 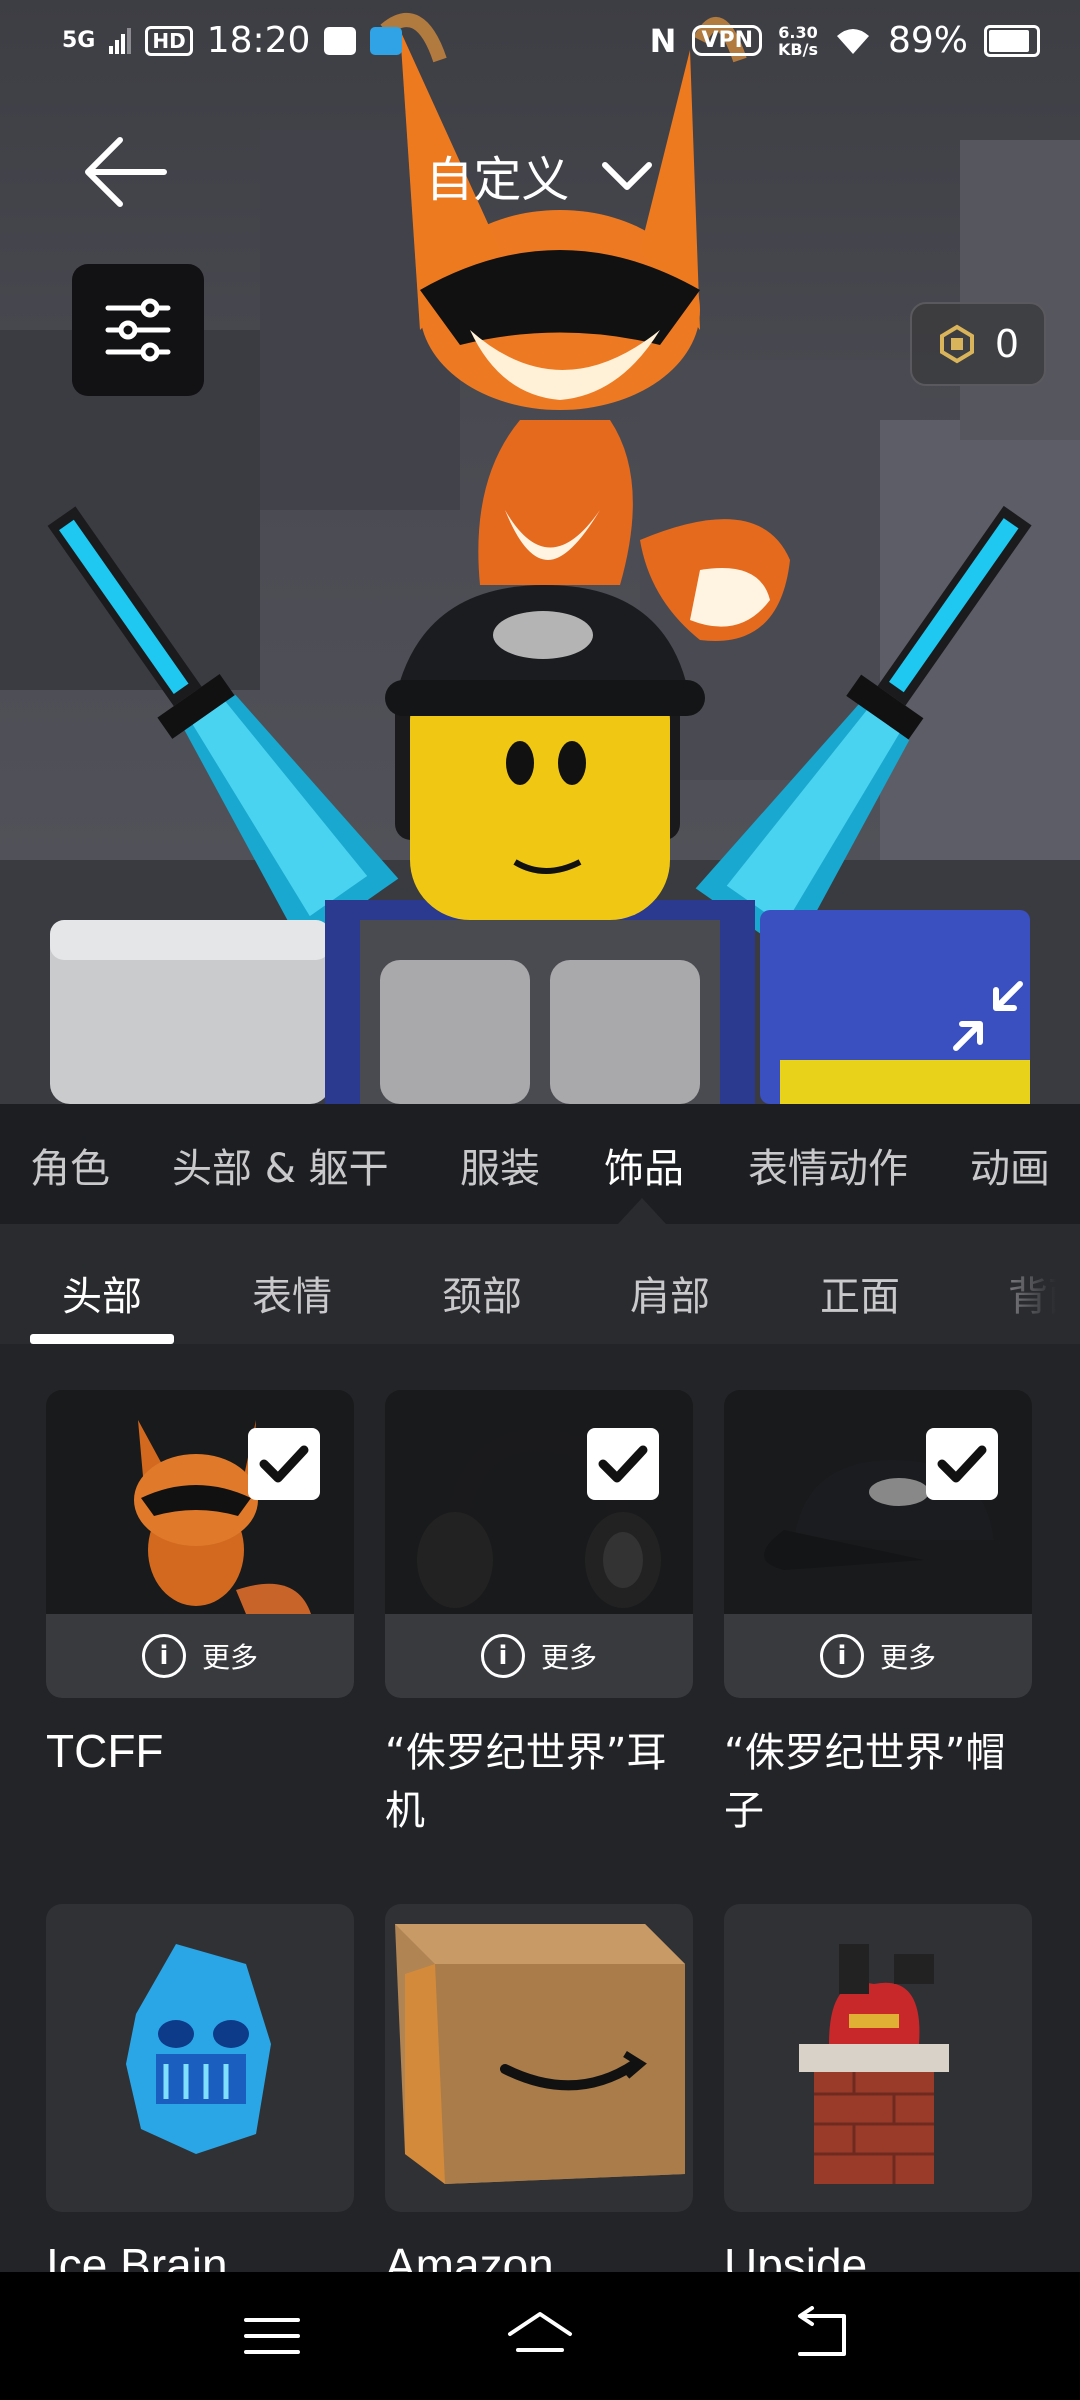 What do you see at coordinates (258, 40) in the screenshot?
I see `status-time: 18:20` at bounding box center [258, 40].